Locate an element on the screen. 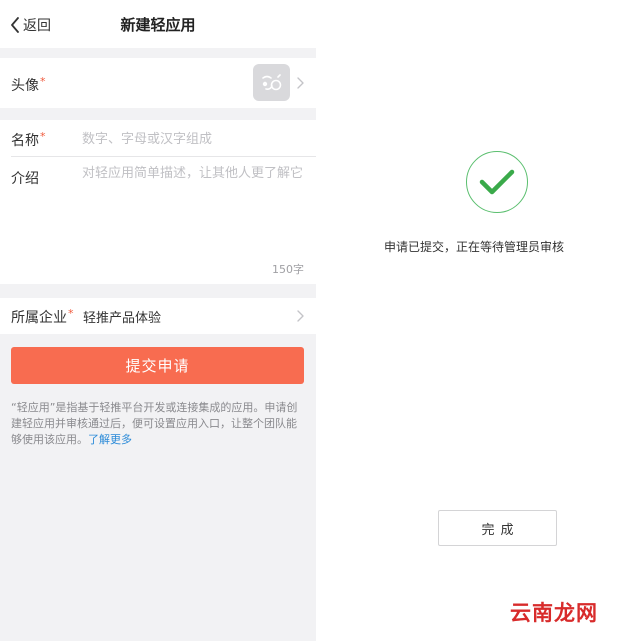 This screenshot has width=632, height=641. divider is located at coordinates (163, 156).